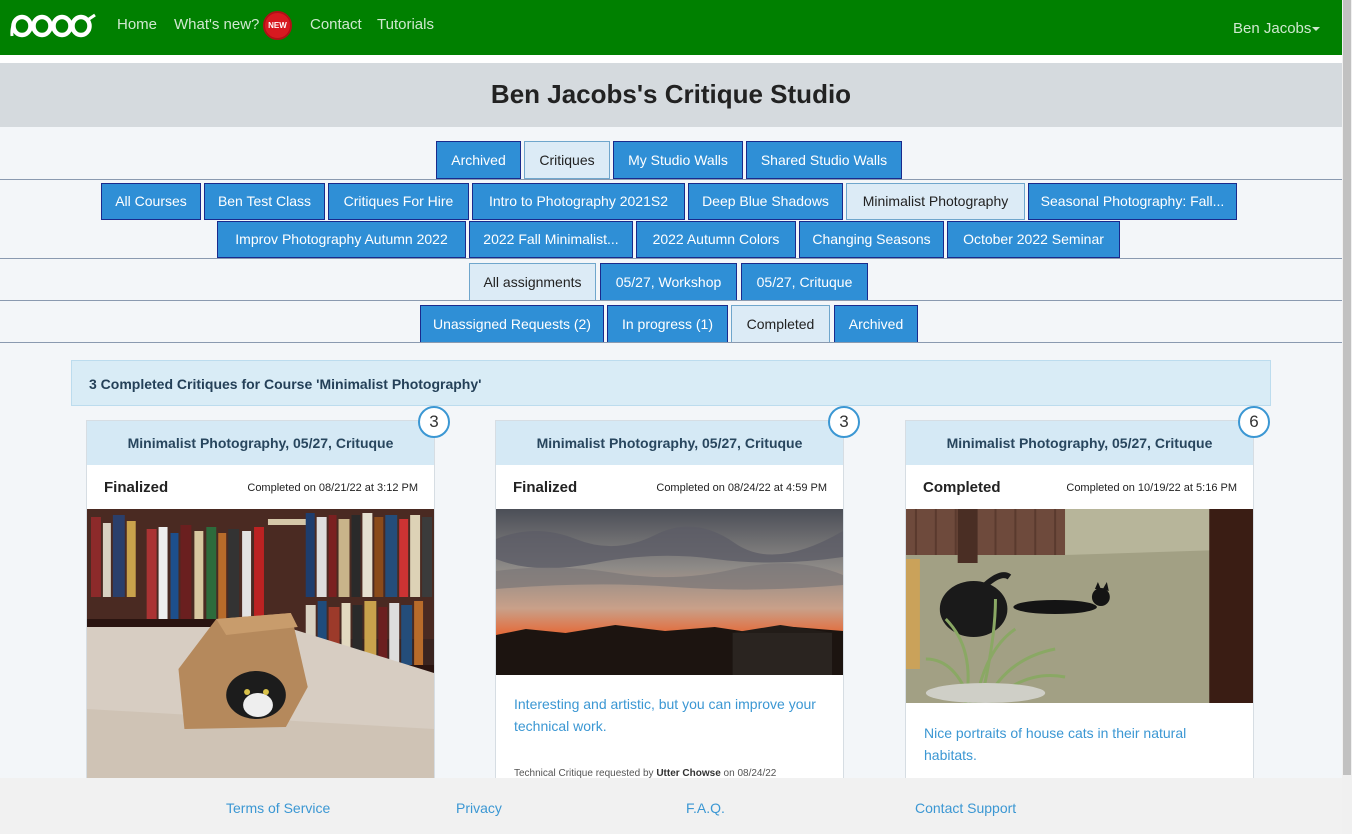 The height and width of the screenshot is (834, 1352). I want to click on navbar-spacer, so click(671, 59).